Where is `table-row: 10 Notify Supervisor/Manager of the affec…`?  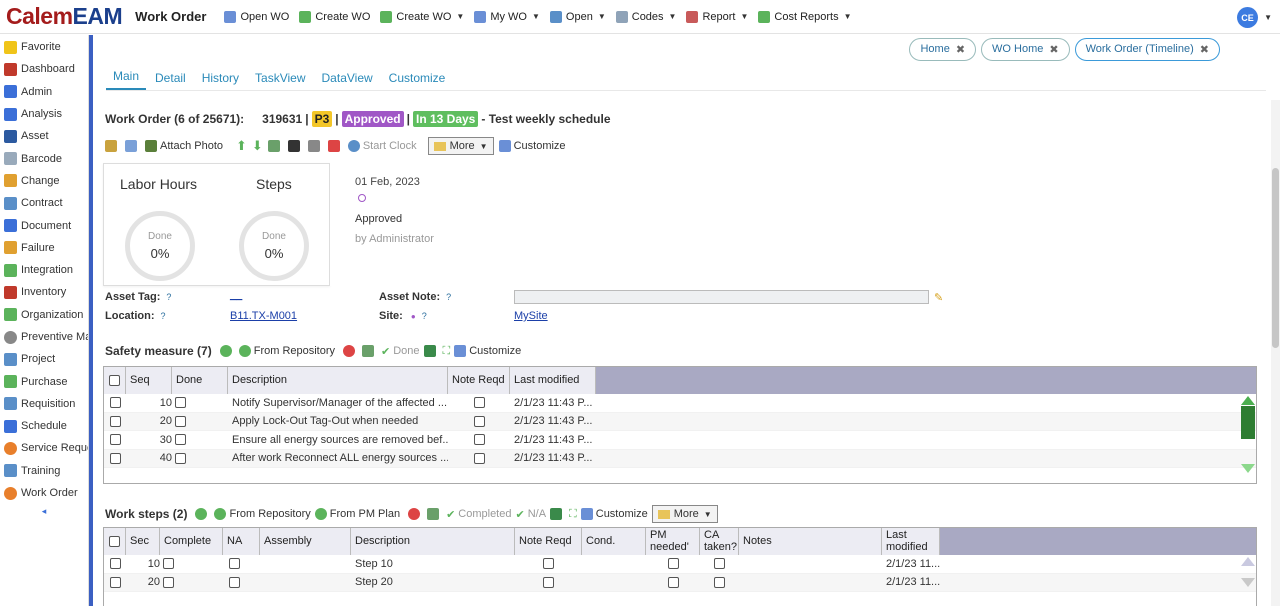
table-row: 10 Notify Supervisor/Manager of the affec… is located at coordinates (680, 403).